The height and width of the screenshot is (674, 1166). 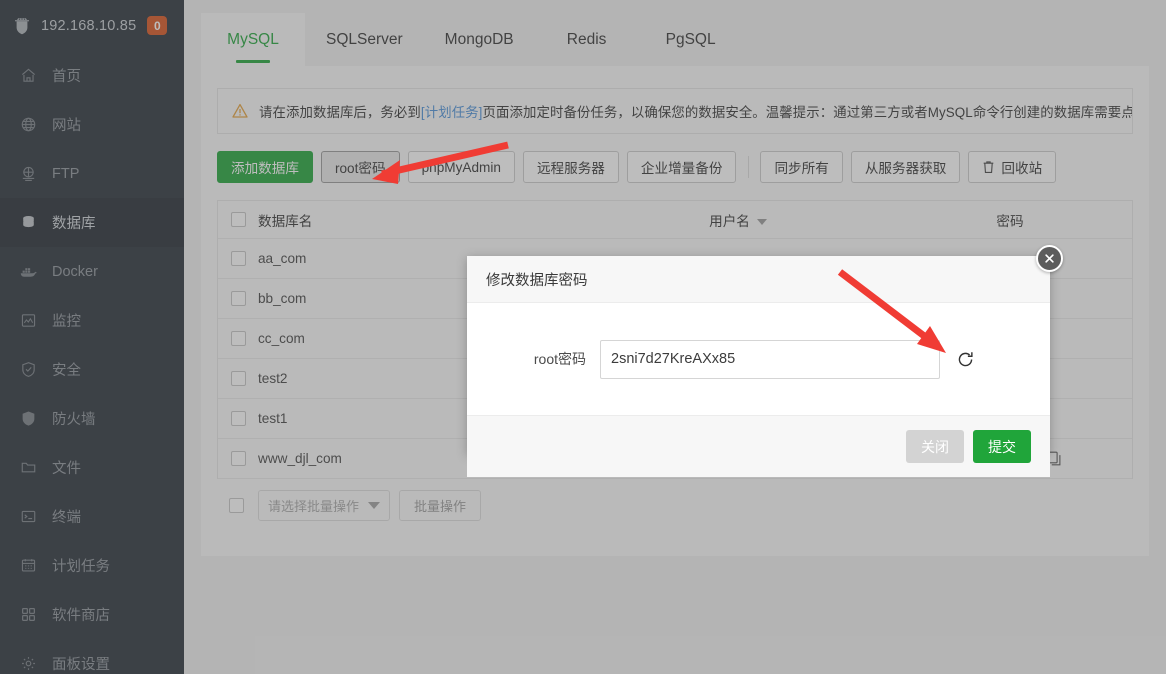 What do you see at coordinates (758, 279) in the screenshot?
I see `modal-title: 修改数据库密码` at bounding box center [758, 279].